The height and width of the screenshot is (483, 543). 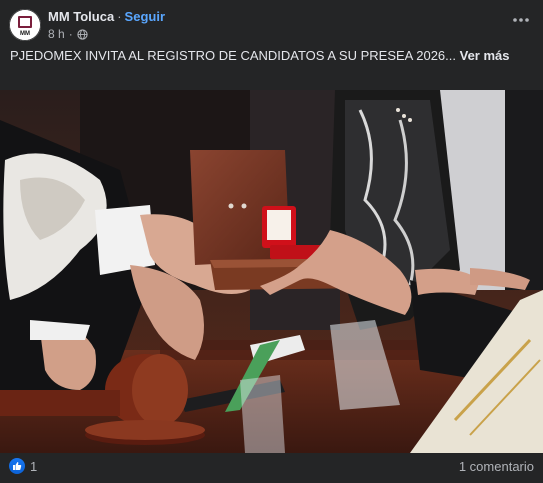 What do you see at coordinates (33, 466) in the screenshot?
I see `reaction-count: 1` at bounding box center [33, 466].